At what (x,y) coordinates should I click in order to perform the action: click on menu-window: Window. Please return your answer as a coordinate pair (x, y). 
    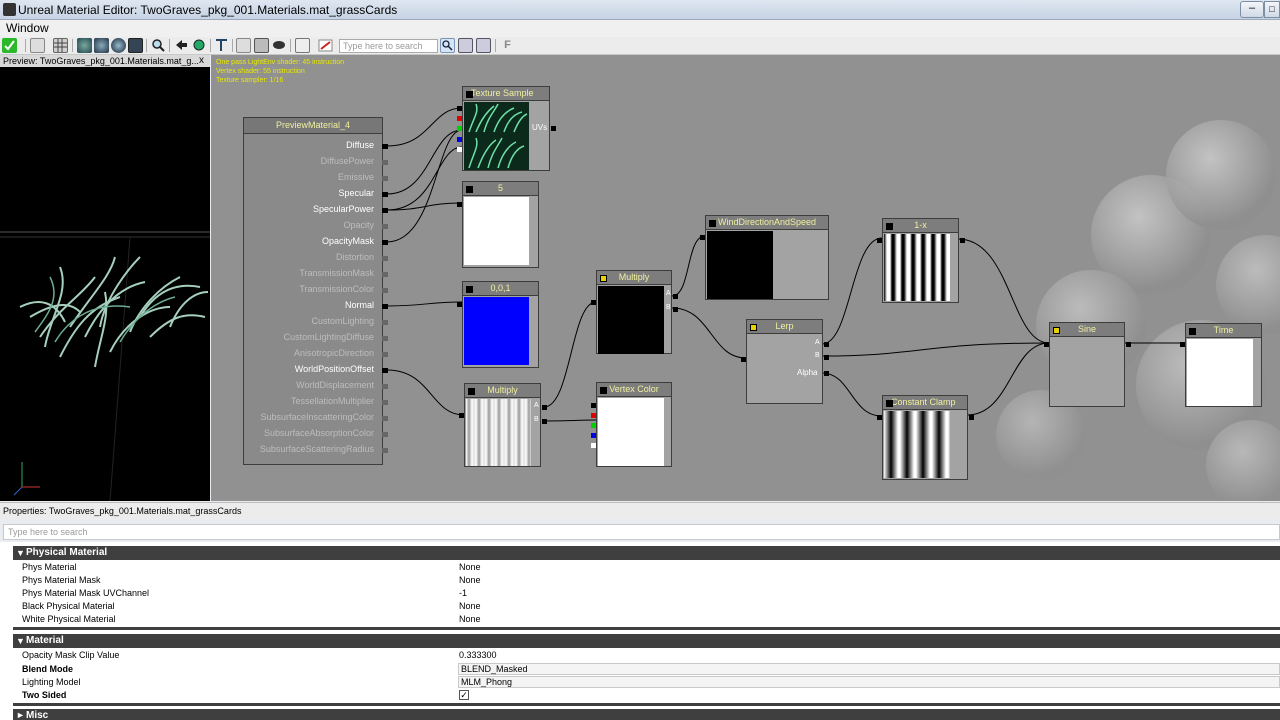
    Looking at the image, I should click on (27, 28).